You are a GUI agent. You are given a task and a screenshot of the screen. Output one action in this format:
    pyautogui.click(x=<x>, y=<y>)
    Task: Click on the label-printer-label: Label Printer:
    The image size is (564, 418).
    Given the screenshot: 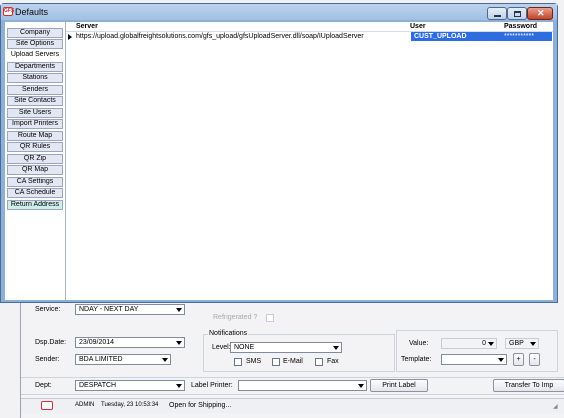 What is the action you would take?
    pyautogui.click(x=212, y=385)
    